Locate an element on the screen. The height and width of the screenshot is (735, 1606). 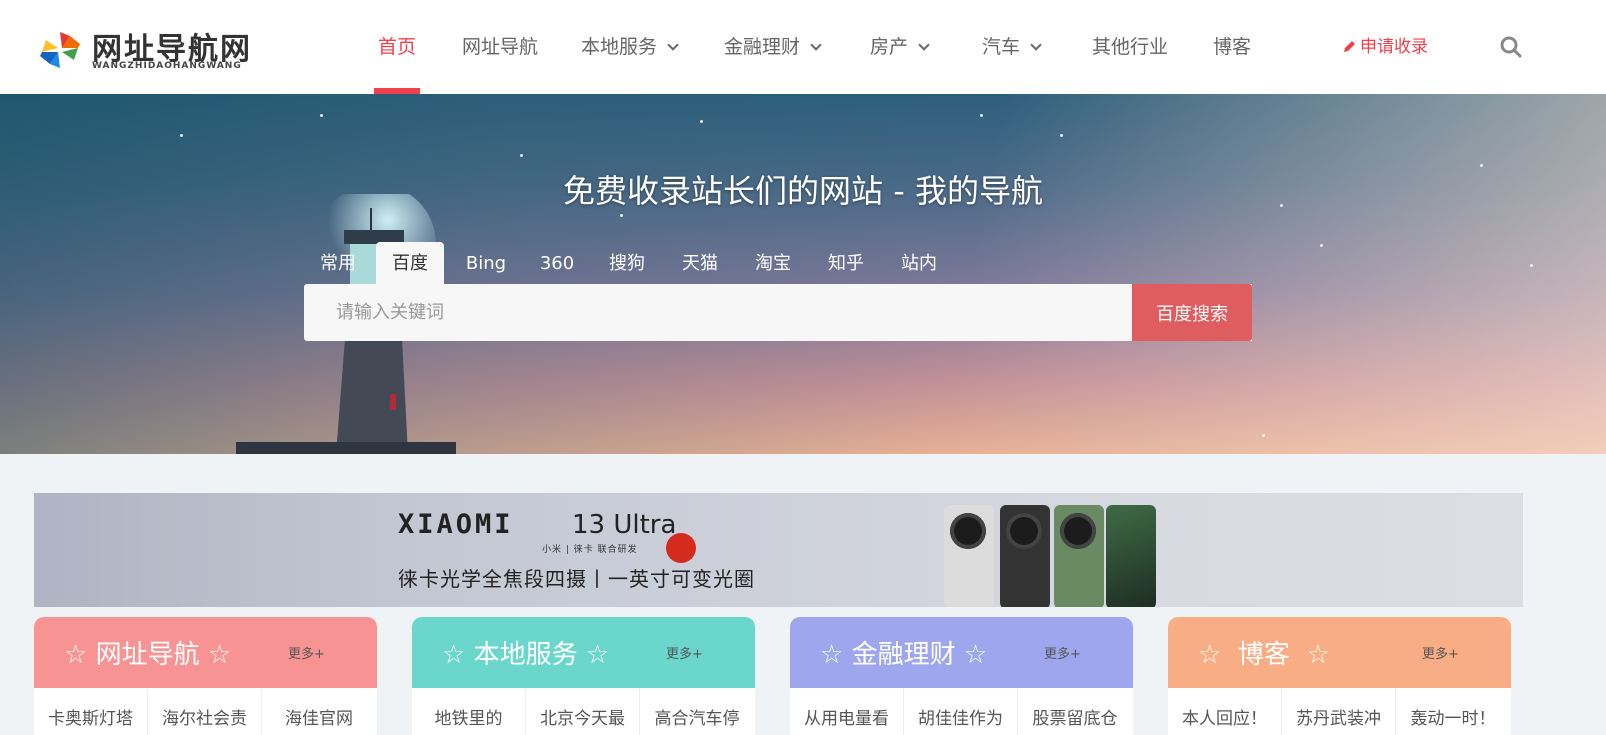
card-header: ☆ 金融理财 ☆ 更多+ is located at coordinates (961, 652).